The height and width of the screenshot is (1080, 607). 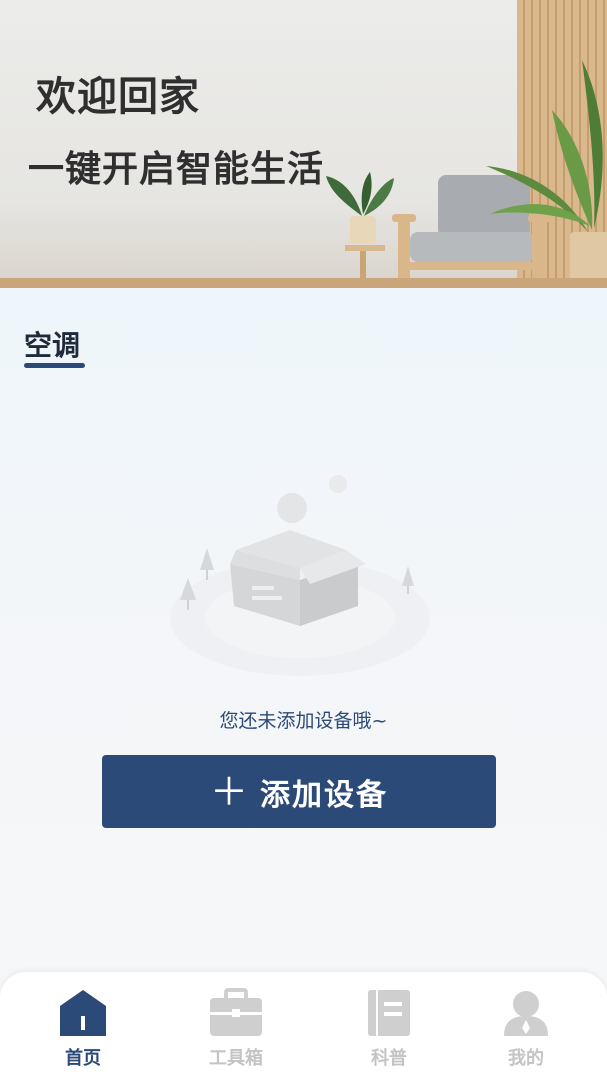 What do you see at coordinates (389, 1058) in the screenshot?
I see `nav-label-science: 科普` at bounding box center [389, 1058].